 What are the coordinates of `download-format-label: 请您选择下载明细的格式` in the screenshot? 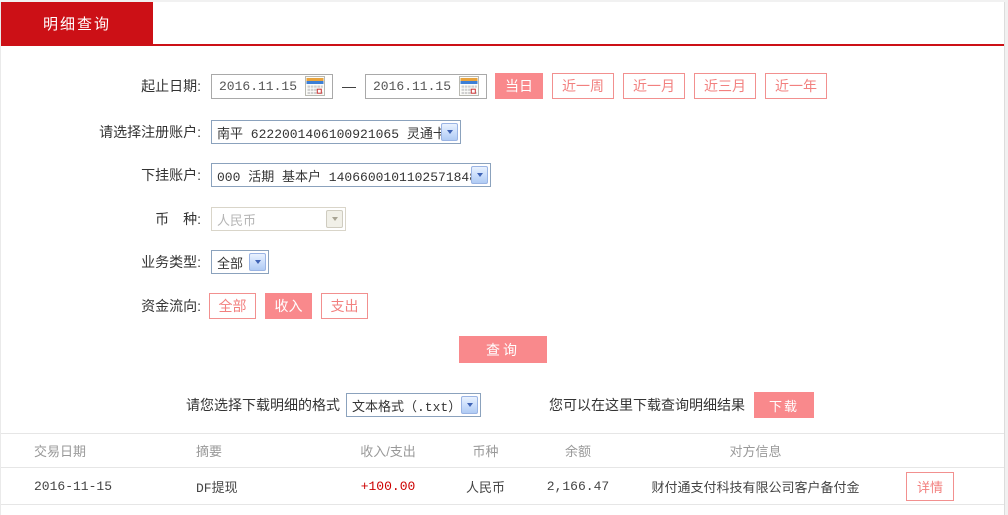 It's located at (263, 405).